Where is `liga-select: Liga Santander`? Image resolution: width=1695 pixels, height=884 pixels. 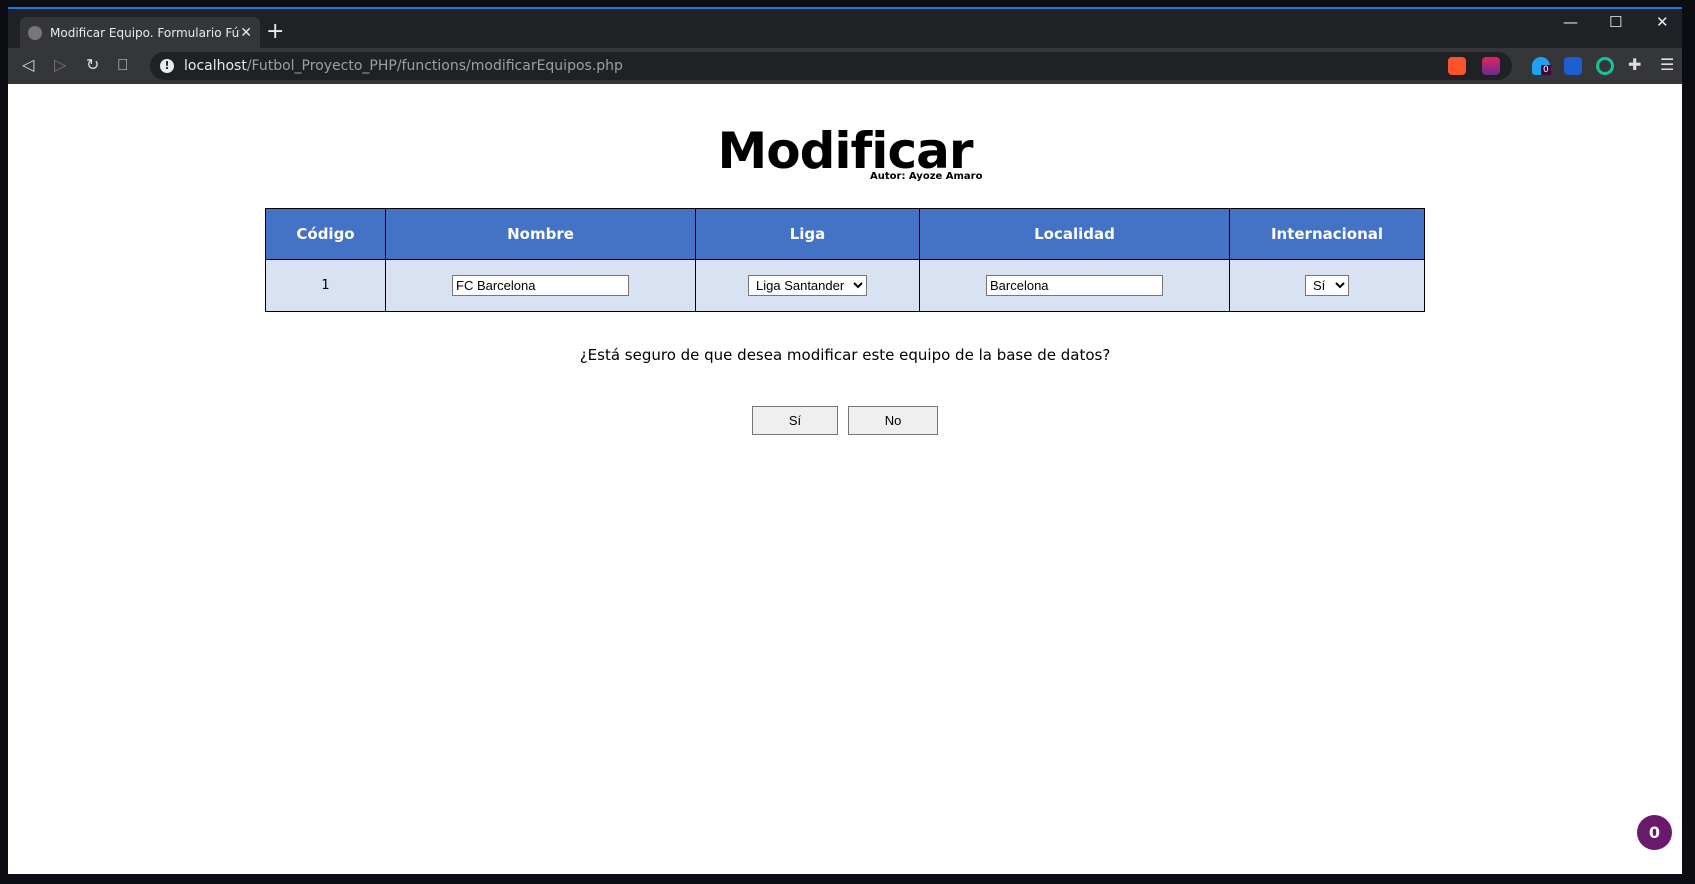 liga-select: Liga Santander is located at coordinates (807, 285).